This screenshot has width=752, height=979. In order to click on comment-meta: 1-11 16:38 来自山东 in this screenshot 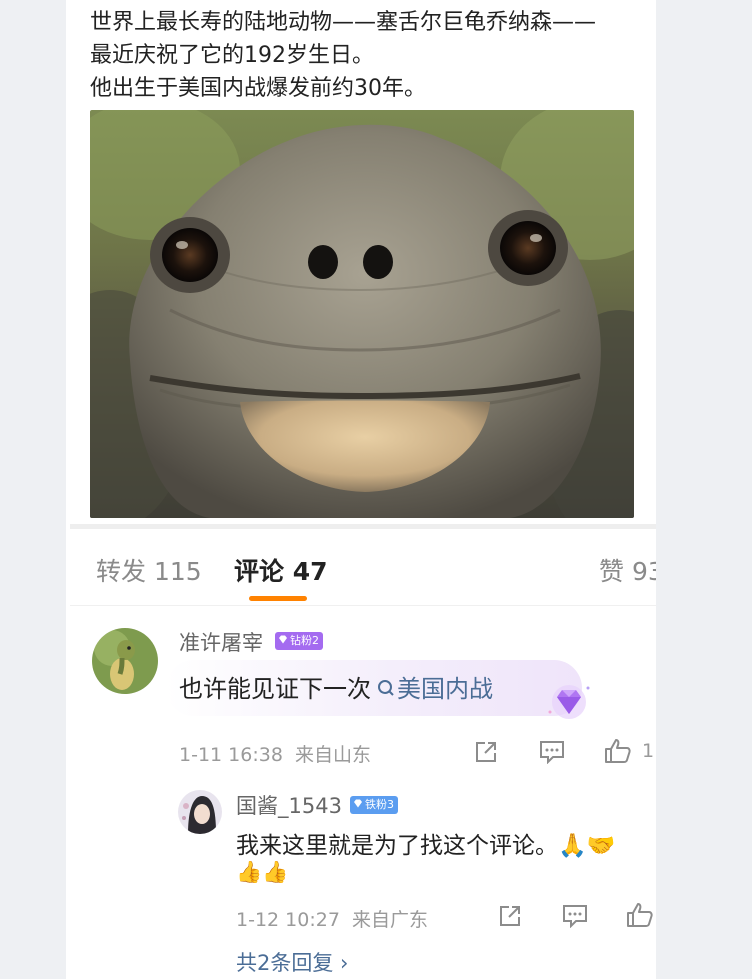, I will do `click(275, 753)`.